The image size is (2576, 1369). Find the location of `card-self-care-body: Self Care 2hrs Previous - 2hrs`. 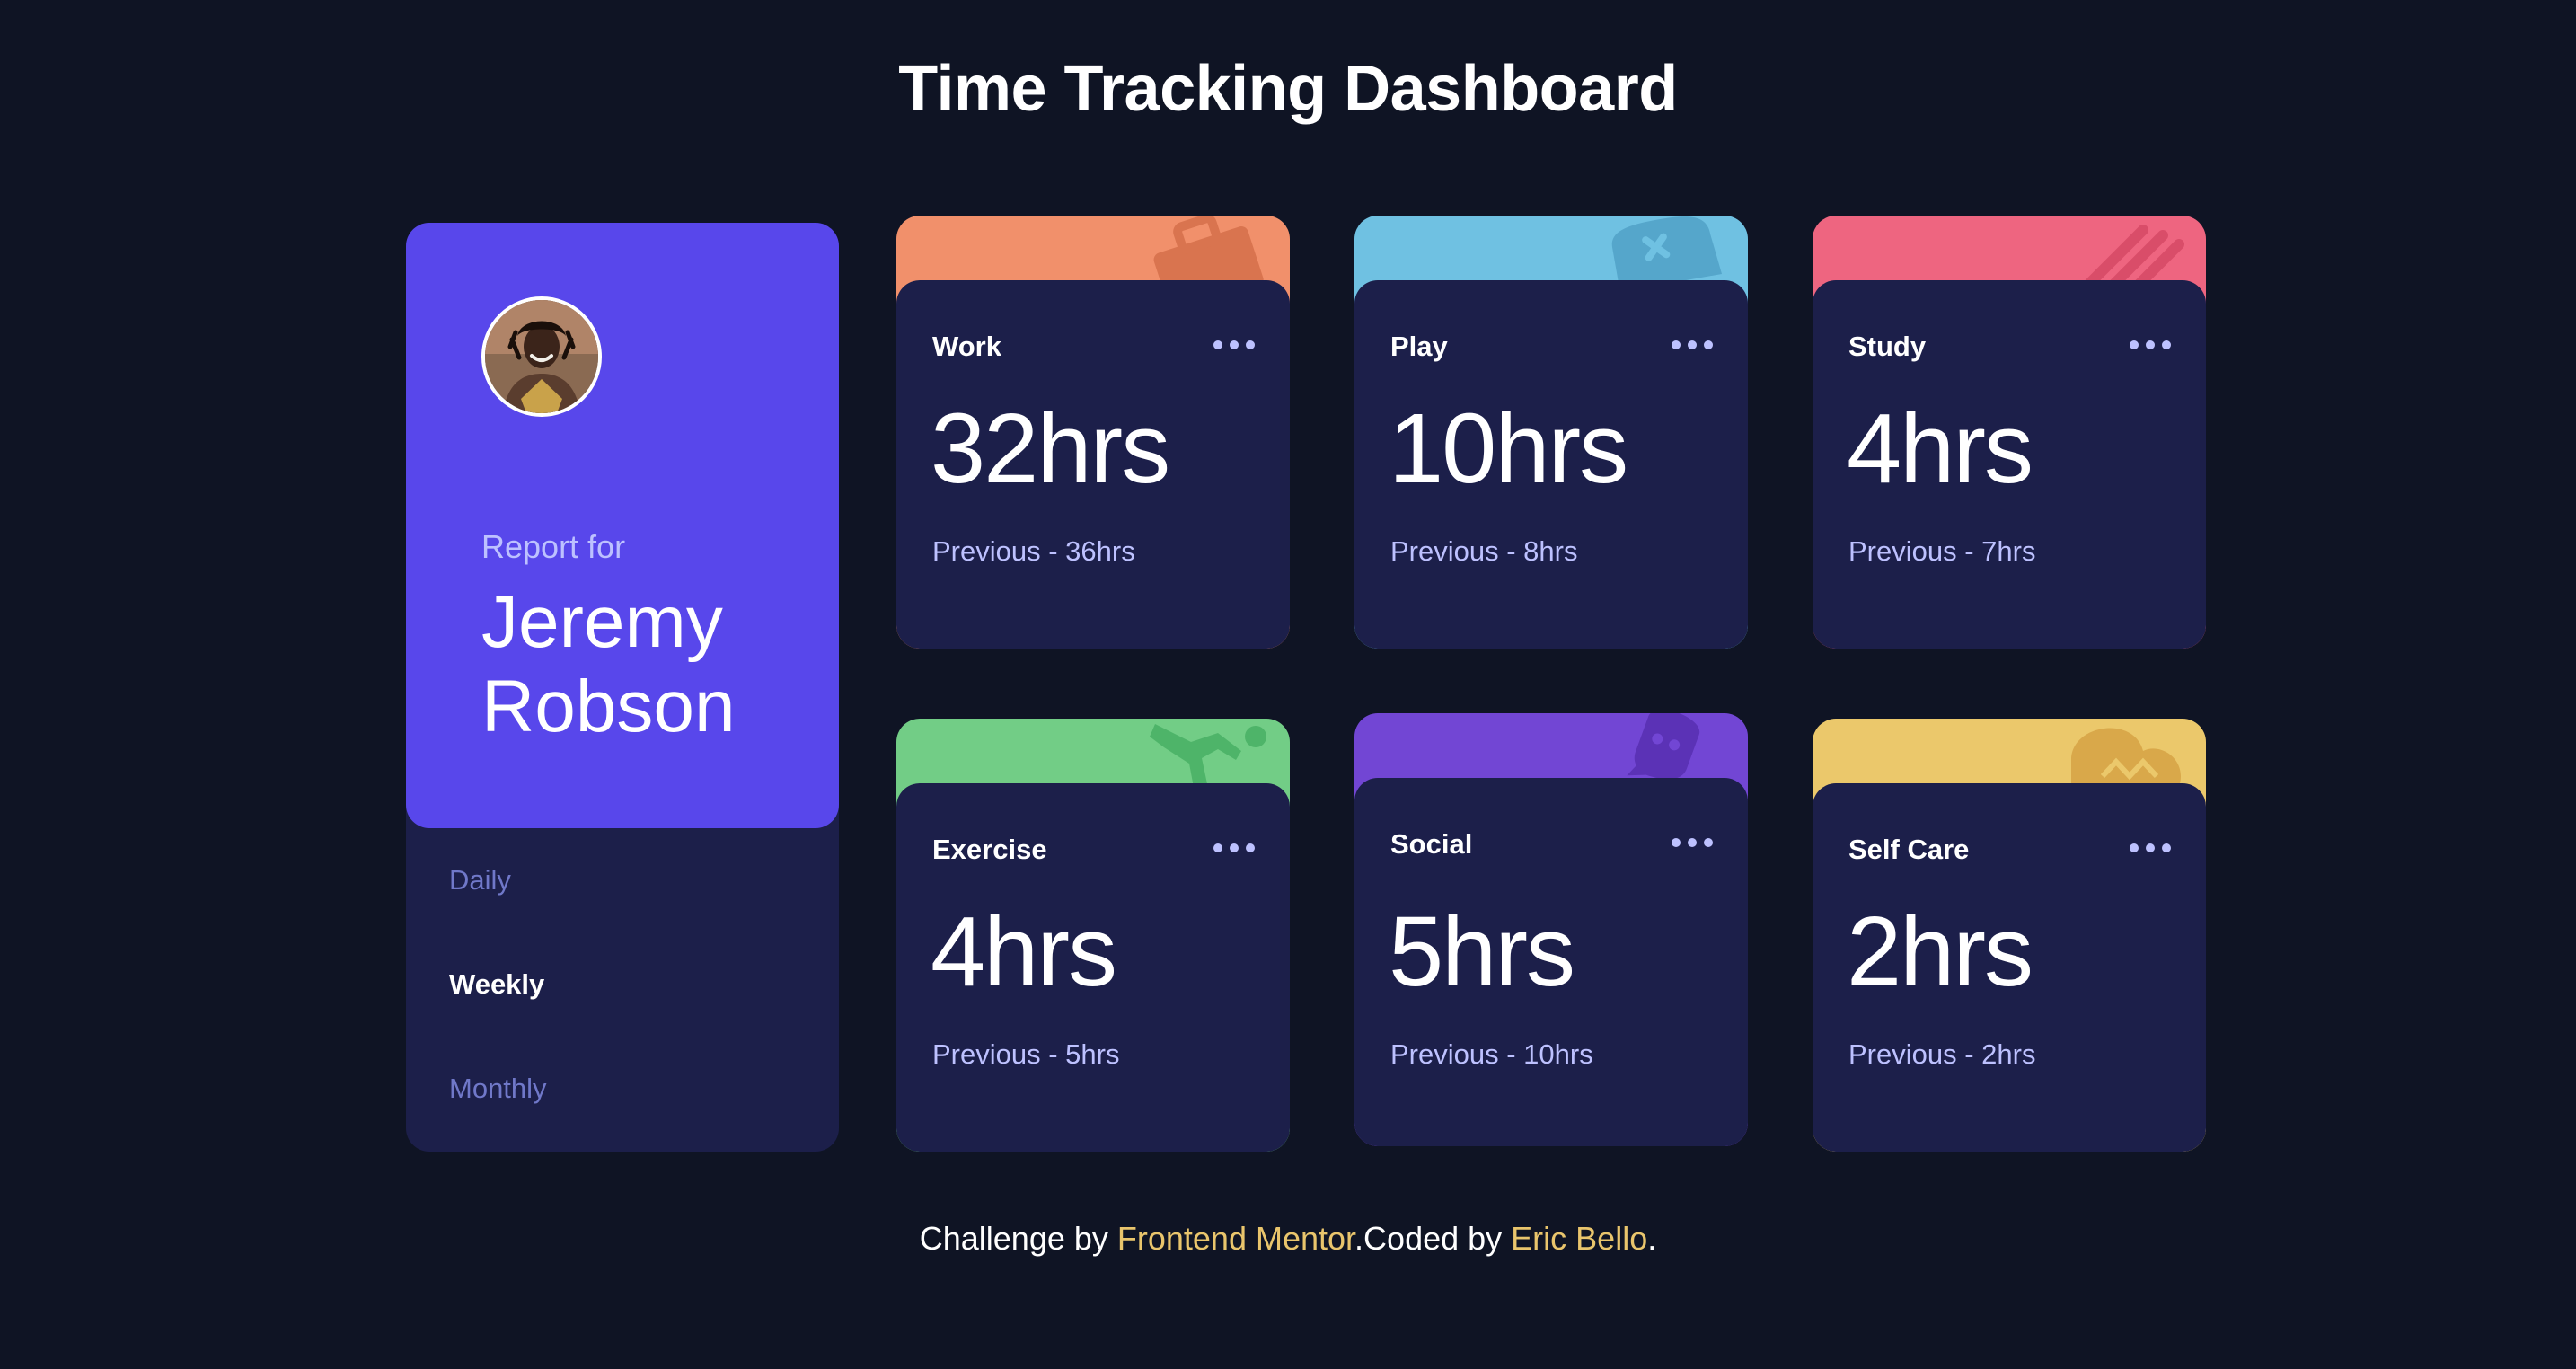

card-self-care-body: Self Care 2hrs Previous - 2hrs is located at coordinates (2009, 967).